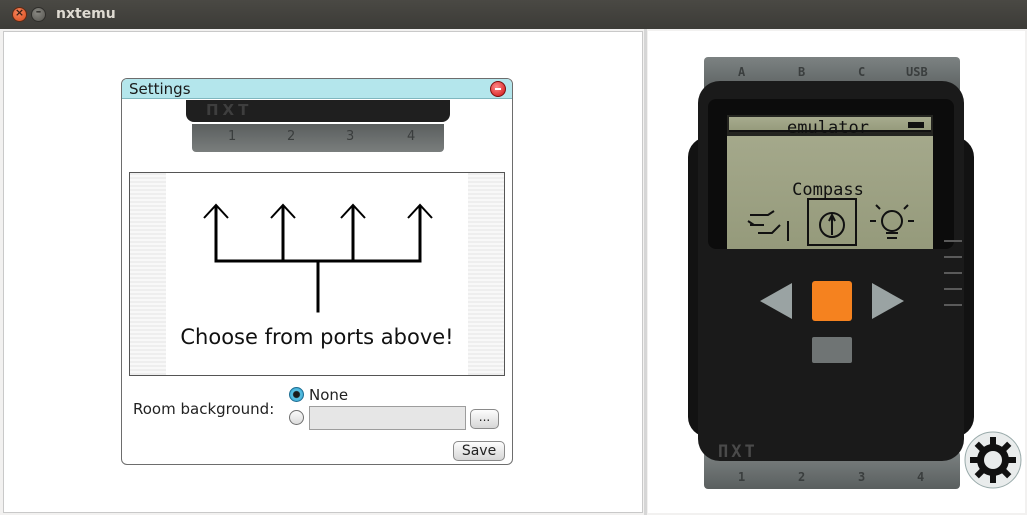 This screenshot has width=1027, height=515. I want to click on port-diagram-area: Choose from ports above!, so click(317, 274).